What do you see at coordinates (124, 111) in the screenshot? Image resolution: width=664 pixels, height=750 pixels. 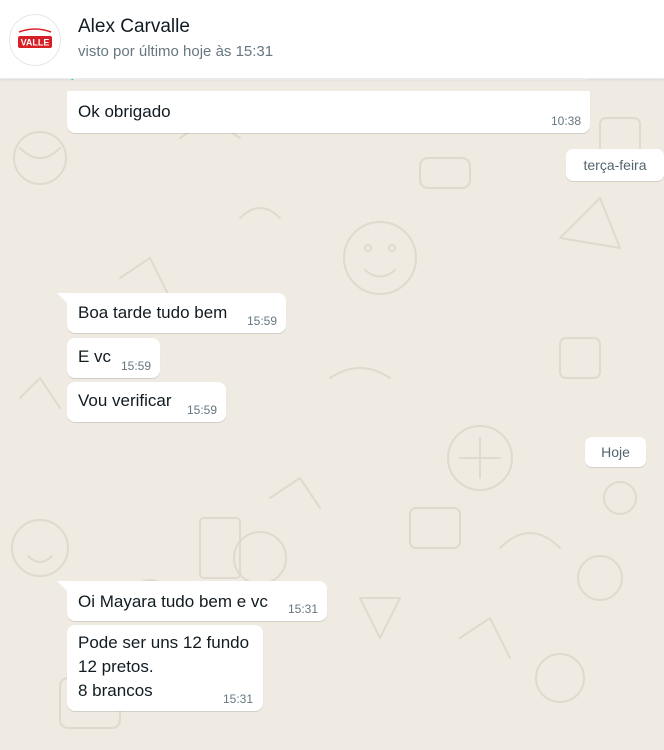 I see `message-text: Ok obrigado` at bounding box center [124, 111].